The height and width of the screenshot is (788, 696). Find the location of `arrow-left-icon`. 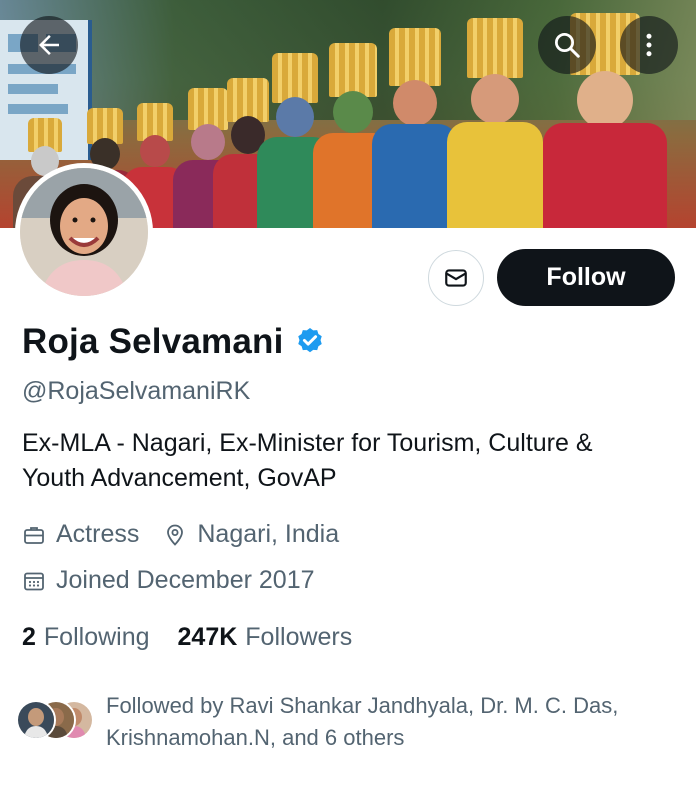

arrow-left-icon is located at coordinates (49, 45).